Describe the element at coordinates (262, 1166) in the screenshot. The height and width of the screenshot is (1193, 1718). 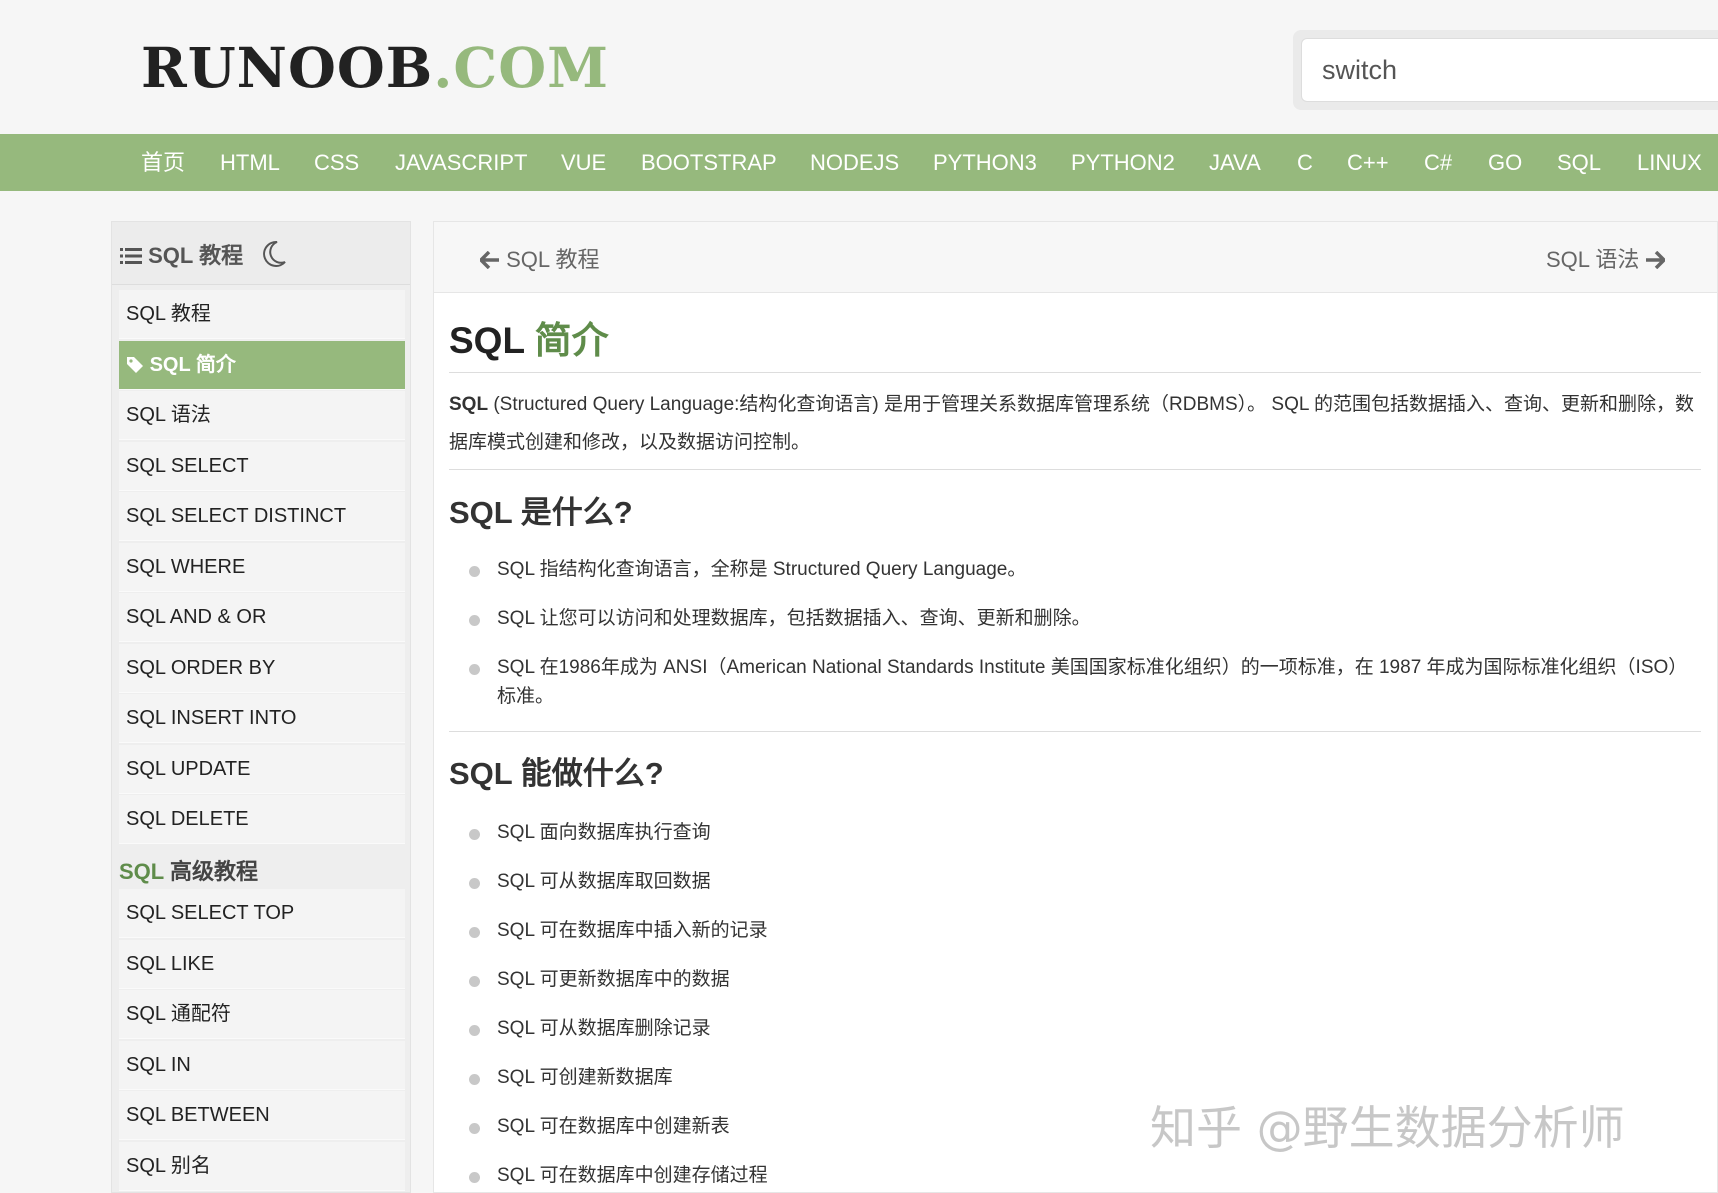
I see `sidebar-item-sql-alias: SQL 别名` at that location.